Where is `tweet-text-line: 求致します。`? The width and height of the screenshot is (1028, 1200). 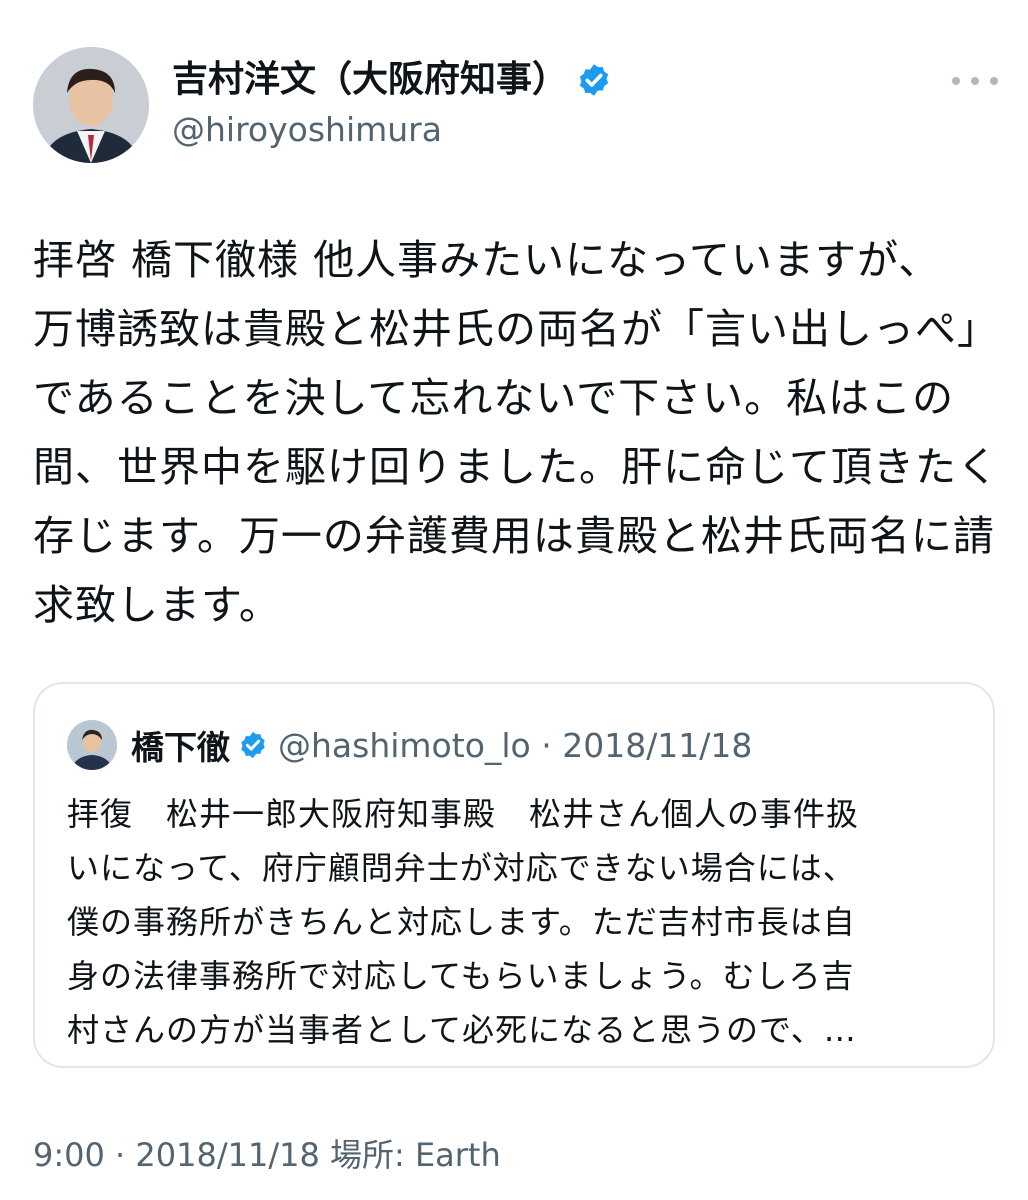 tweet-text-line: 求致します。 is located at coordinates (157, 605).